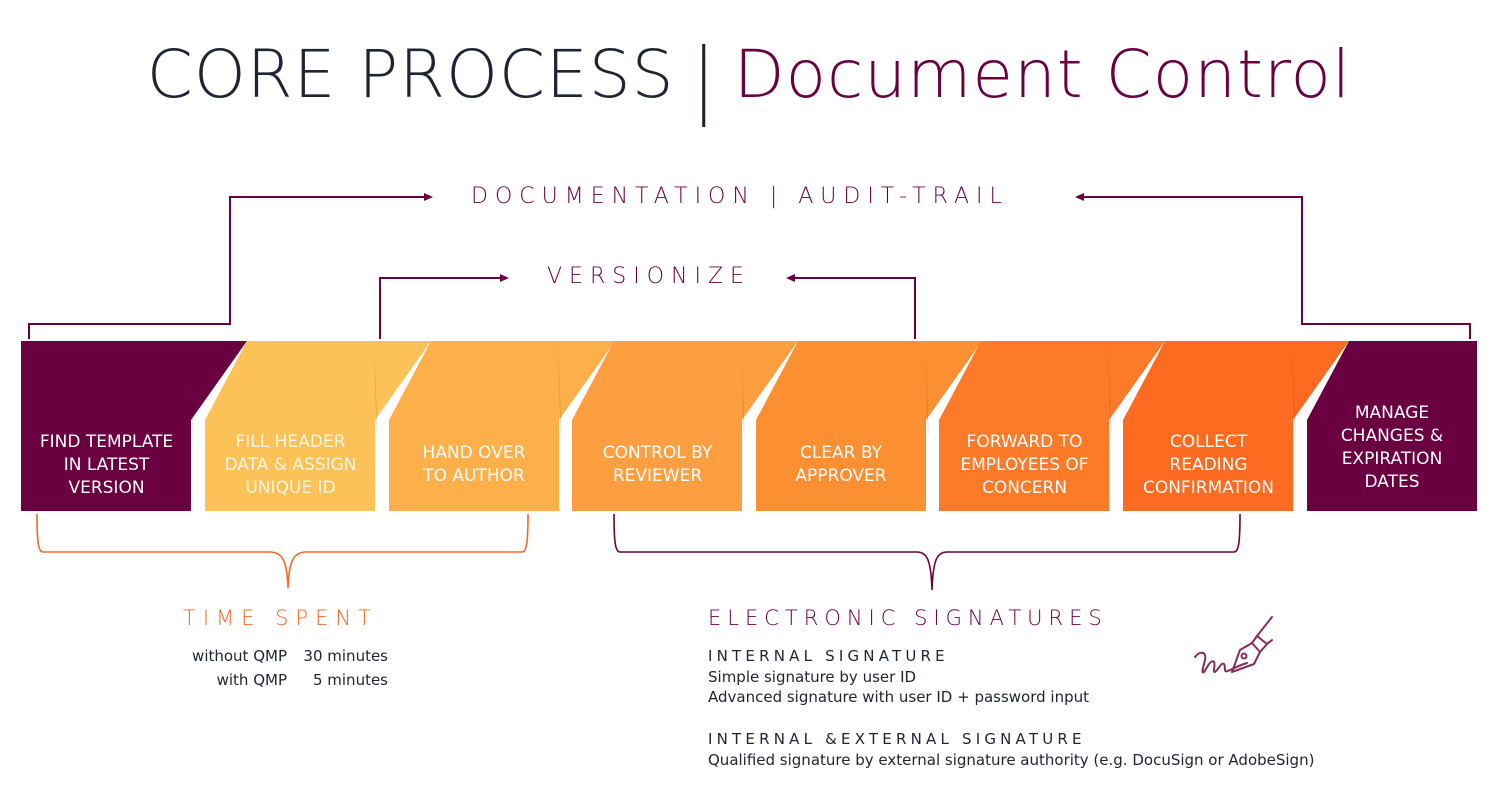  What do you see at coordinates (1392, 447) in the screenshot?
I see `step-manage-changes: MANAGE CHANGES & EXPIRATION DATES` at bounding box center [1392, 447].